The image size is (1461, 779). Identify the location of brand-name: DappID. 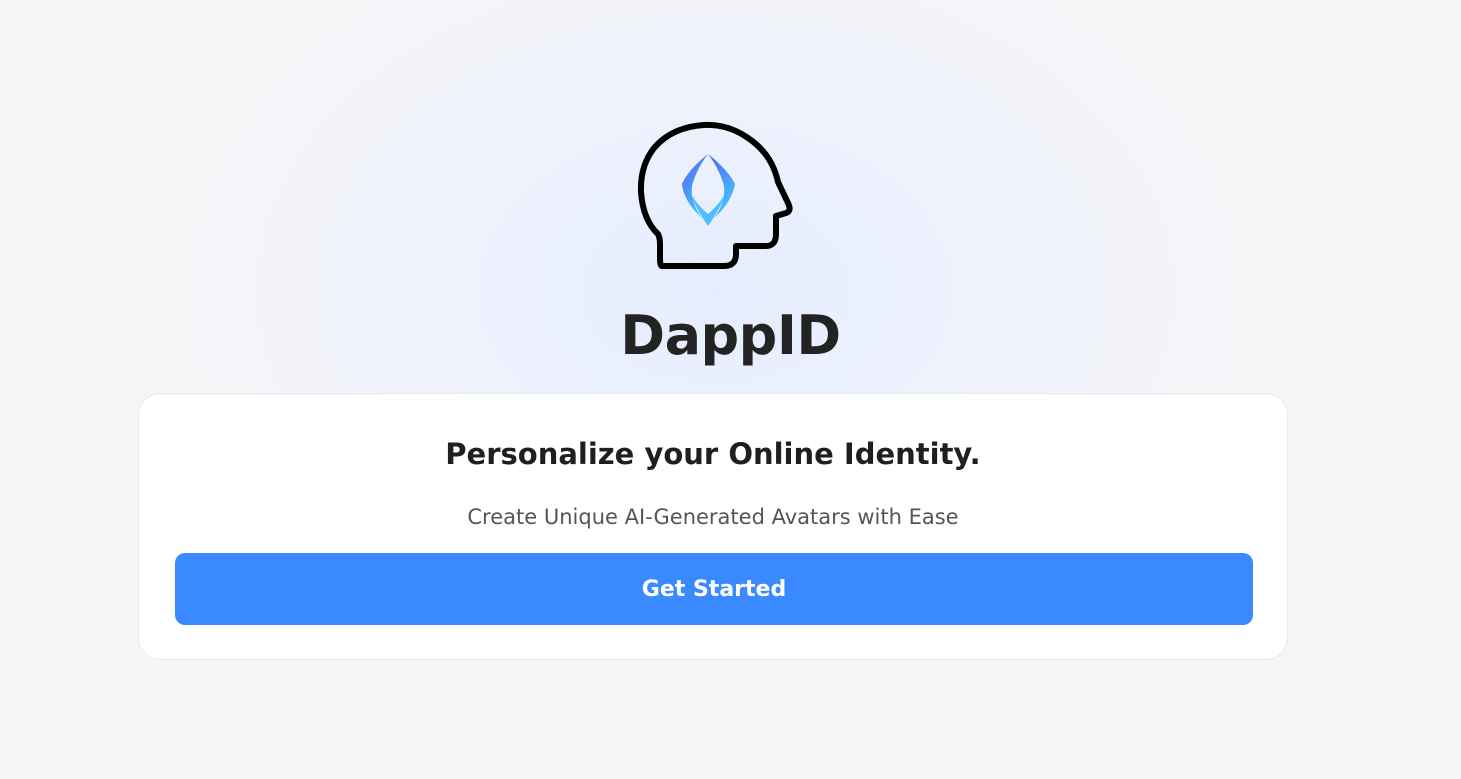
(730, 335).